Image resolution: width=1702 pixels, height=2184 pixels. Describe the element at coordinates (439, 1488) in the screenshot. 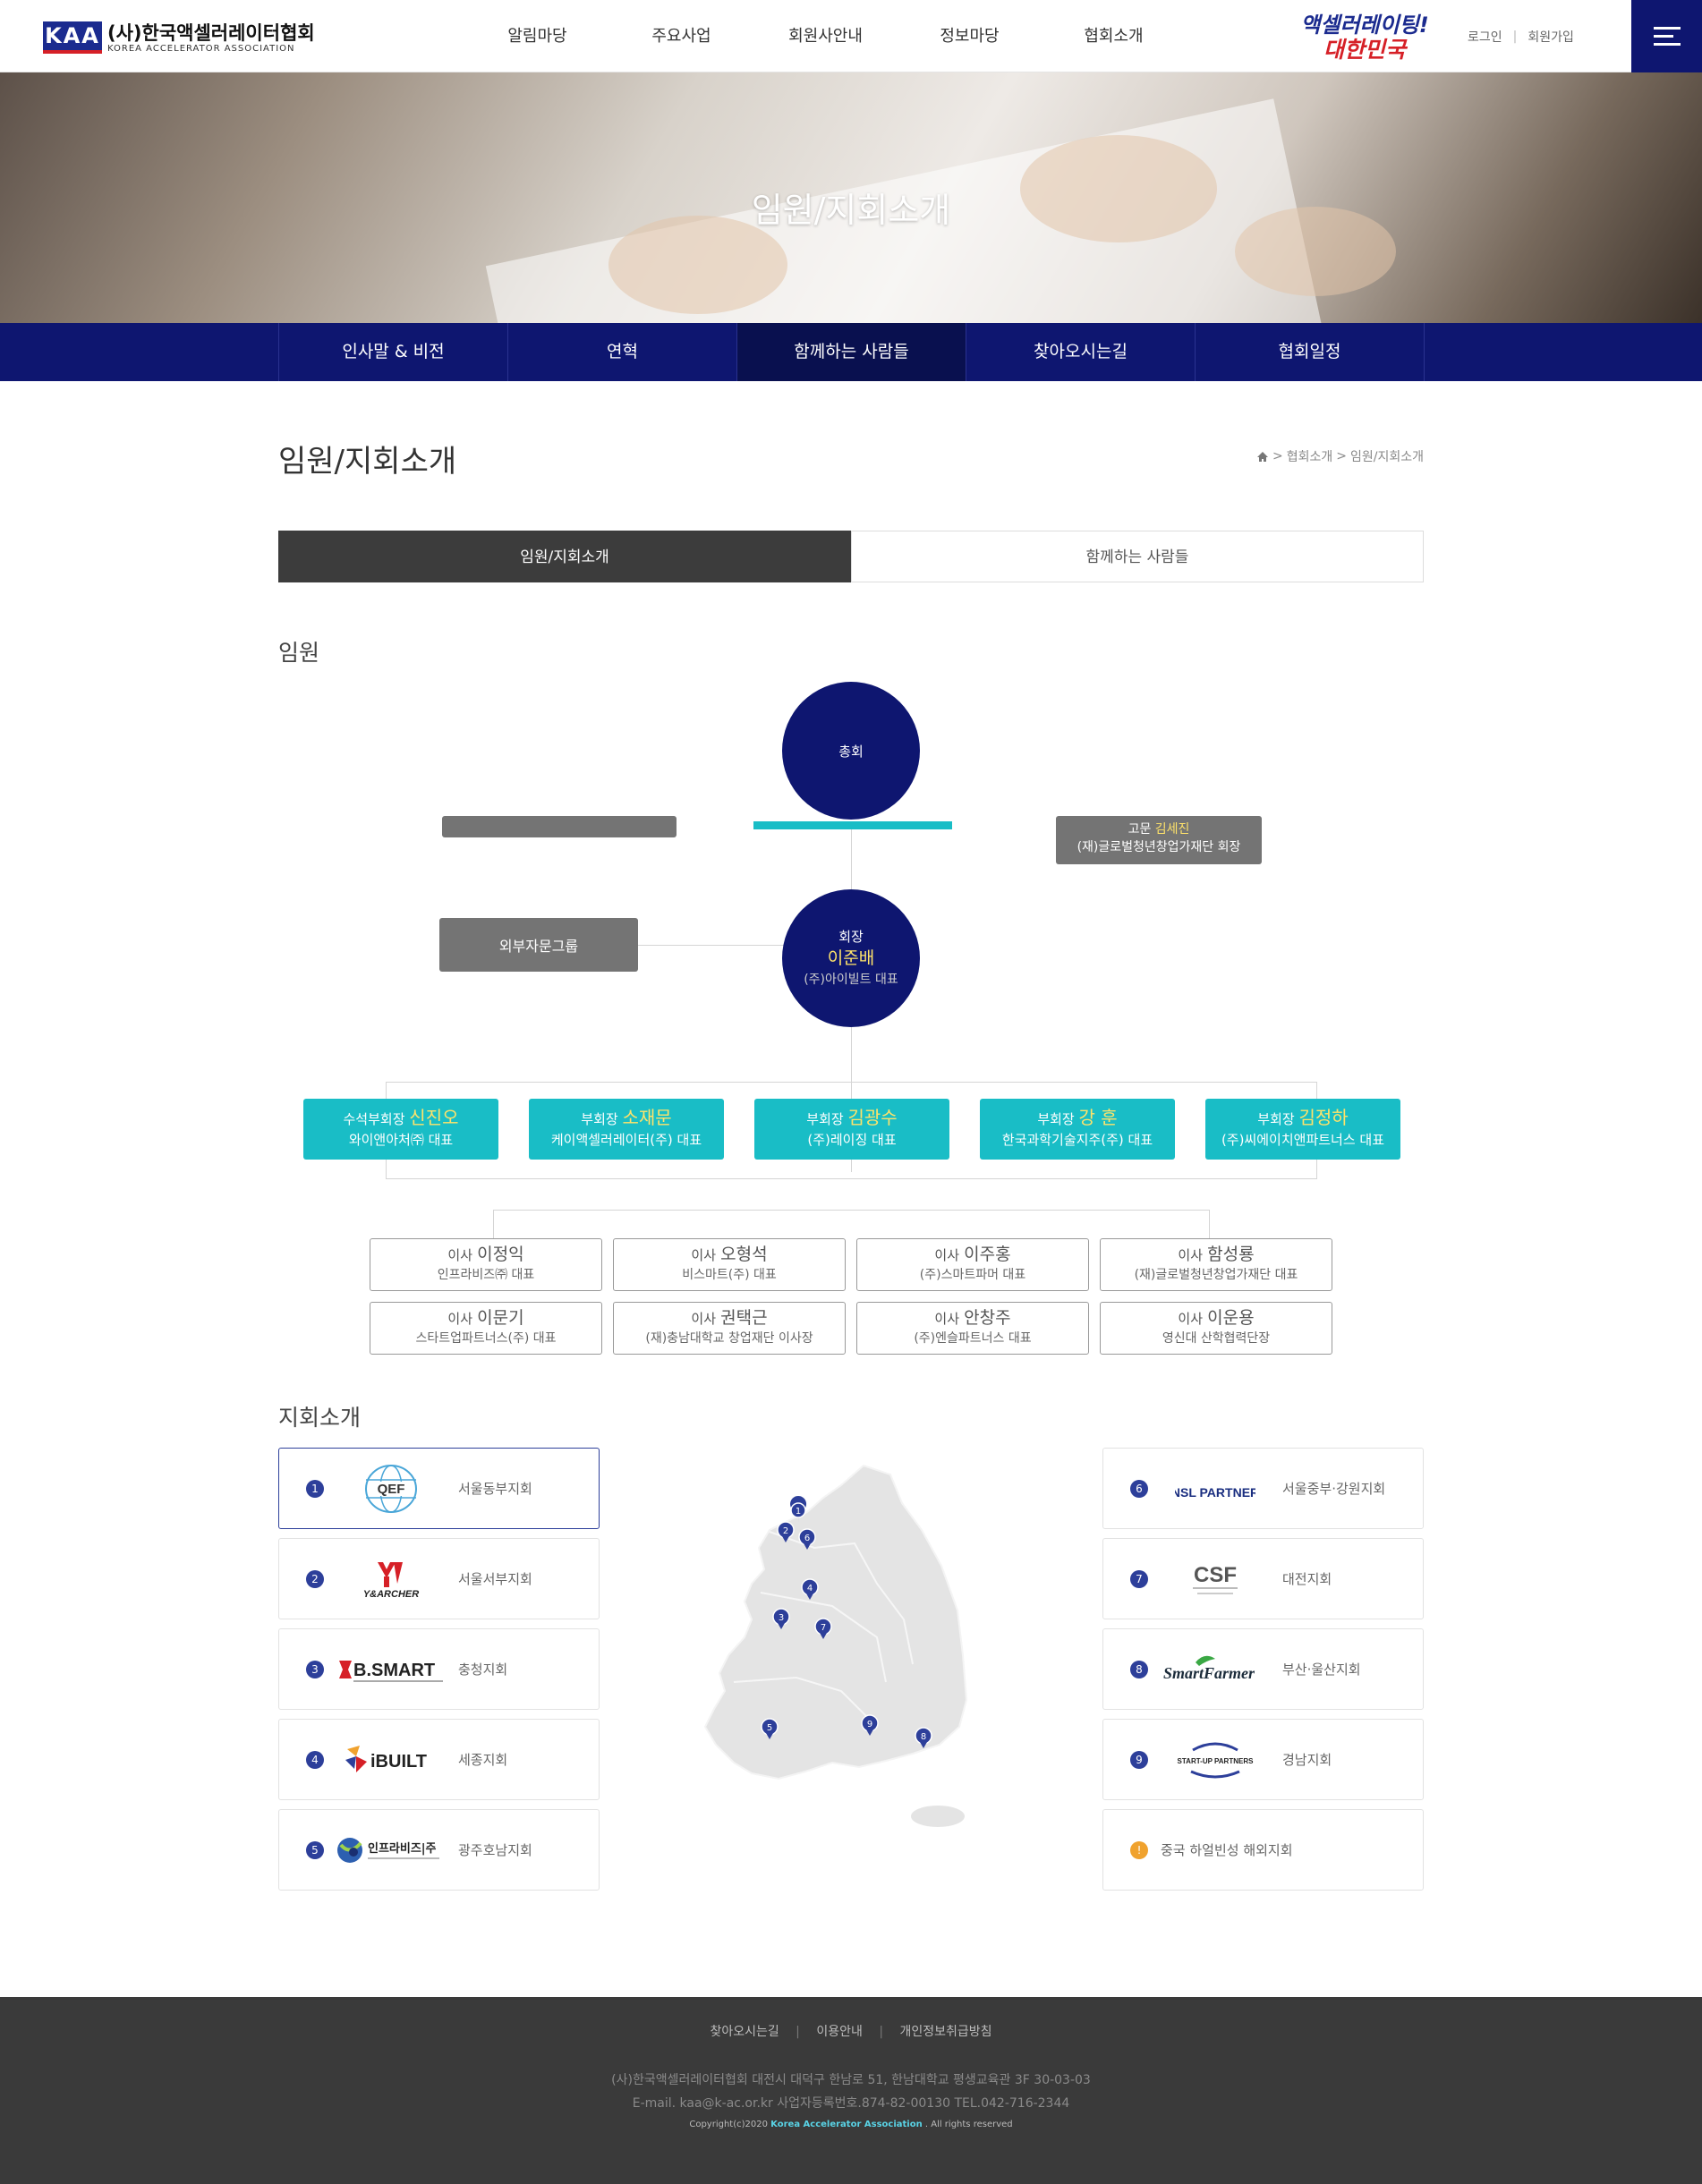

I see `branch-card: 1 QEF 서울동부지회` at that location.